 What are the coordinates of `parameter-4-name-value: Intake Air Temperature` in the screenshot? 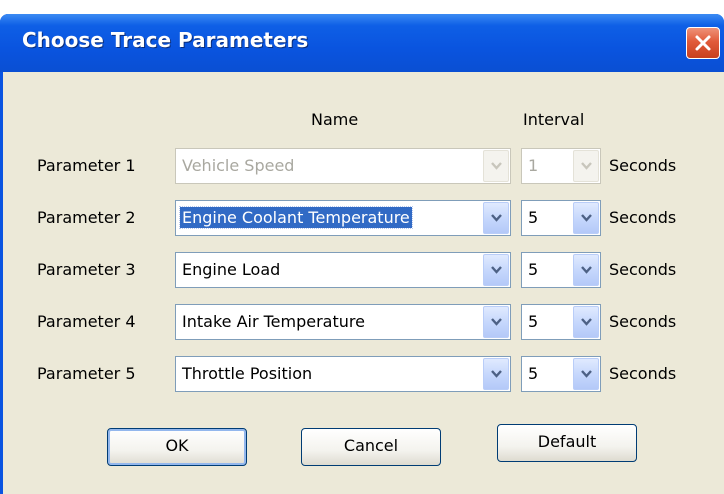 It's located at (273, 321).